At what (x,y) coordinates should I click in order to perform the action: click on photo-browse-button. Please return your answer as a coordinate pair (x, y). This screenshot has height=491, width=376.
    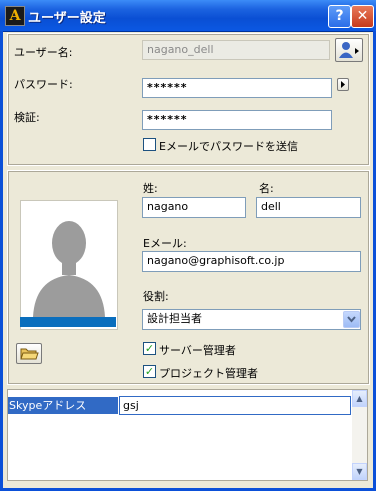
    Looking at the image, I should click on (29, 353).